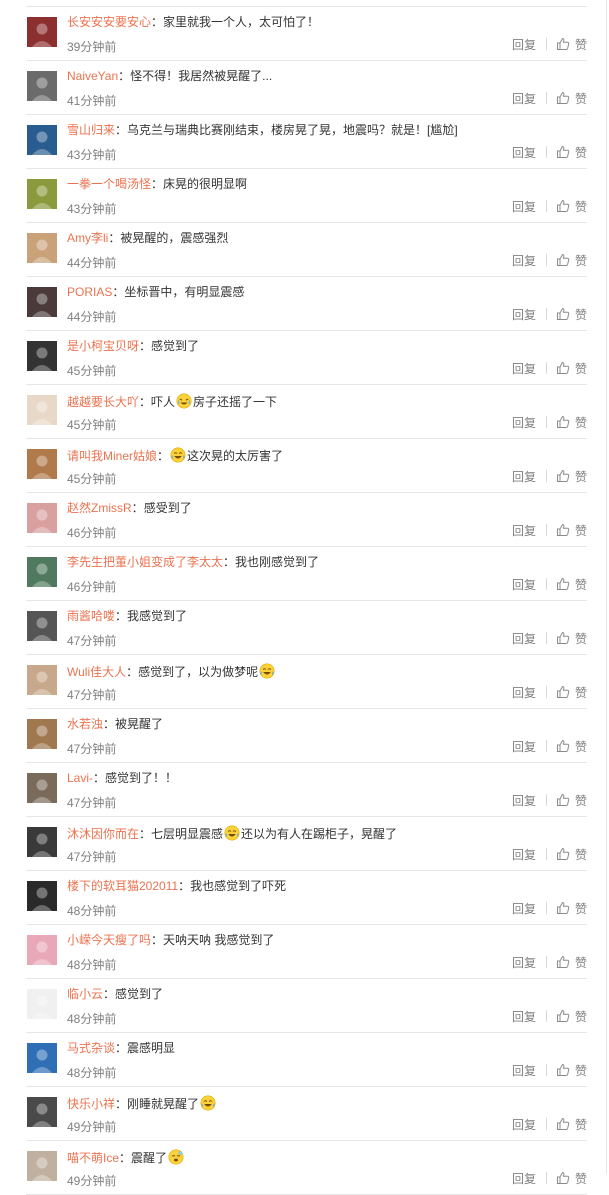  I want to click on username-link: PORIAS, so click(89, 292).